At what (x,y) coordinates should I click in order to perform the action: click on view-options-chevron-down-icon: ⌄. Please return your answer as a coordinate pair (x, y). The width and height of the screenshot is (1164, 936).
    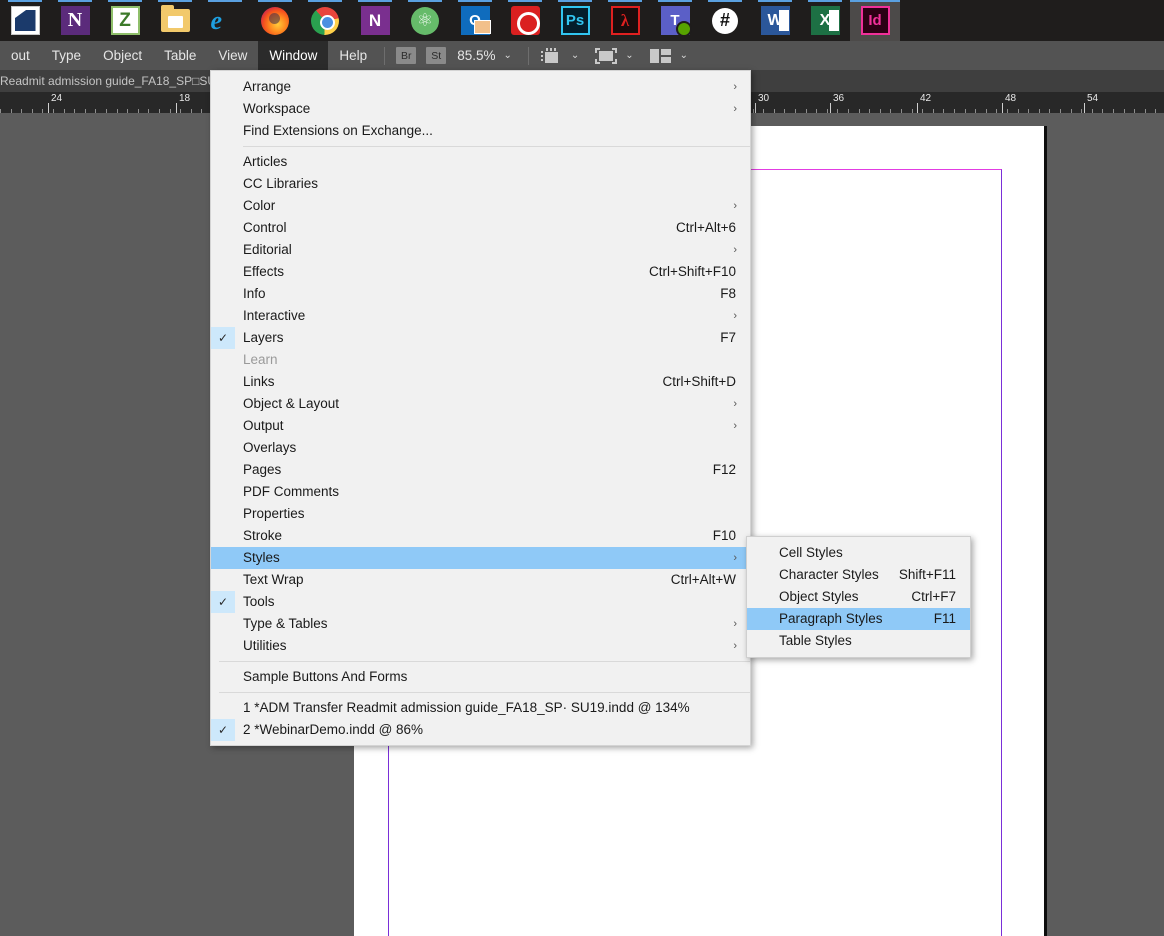
    Looking at the image, I should click on (575, 55).